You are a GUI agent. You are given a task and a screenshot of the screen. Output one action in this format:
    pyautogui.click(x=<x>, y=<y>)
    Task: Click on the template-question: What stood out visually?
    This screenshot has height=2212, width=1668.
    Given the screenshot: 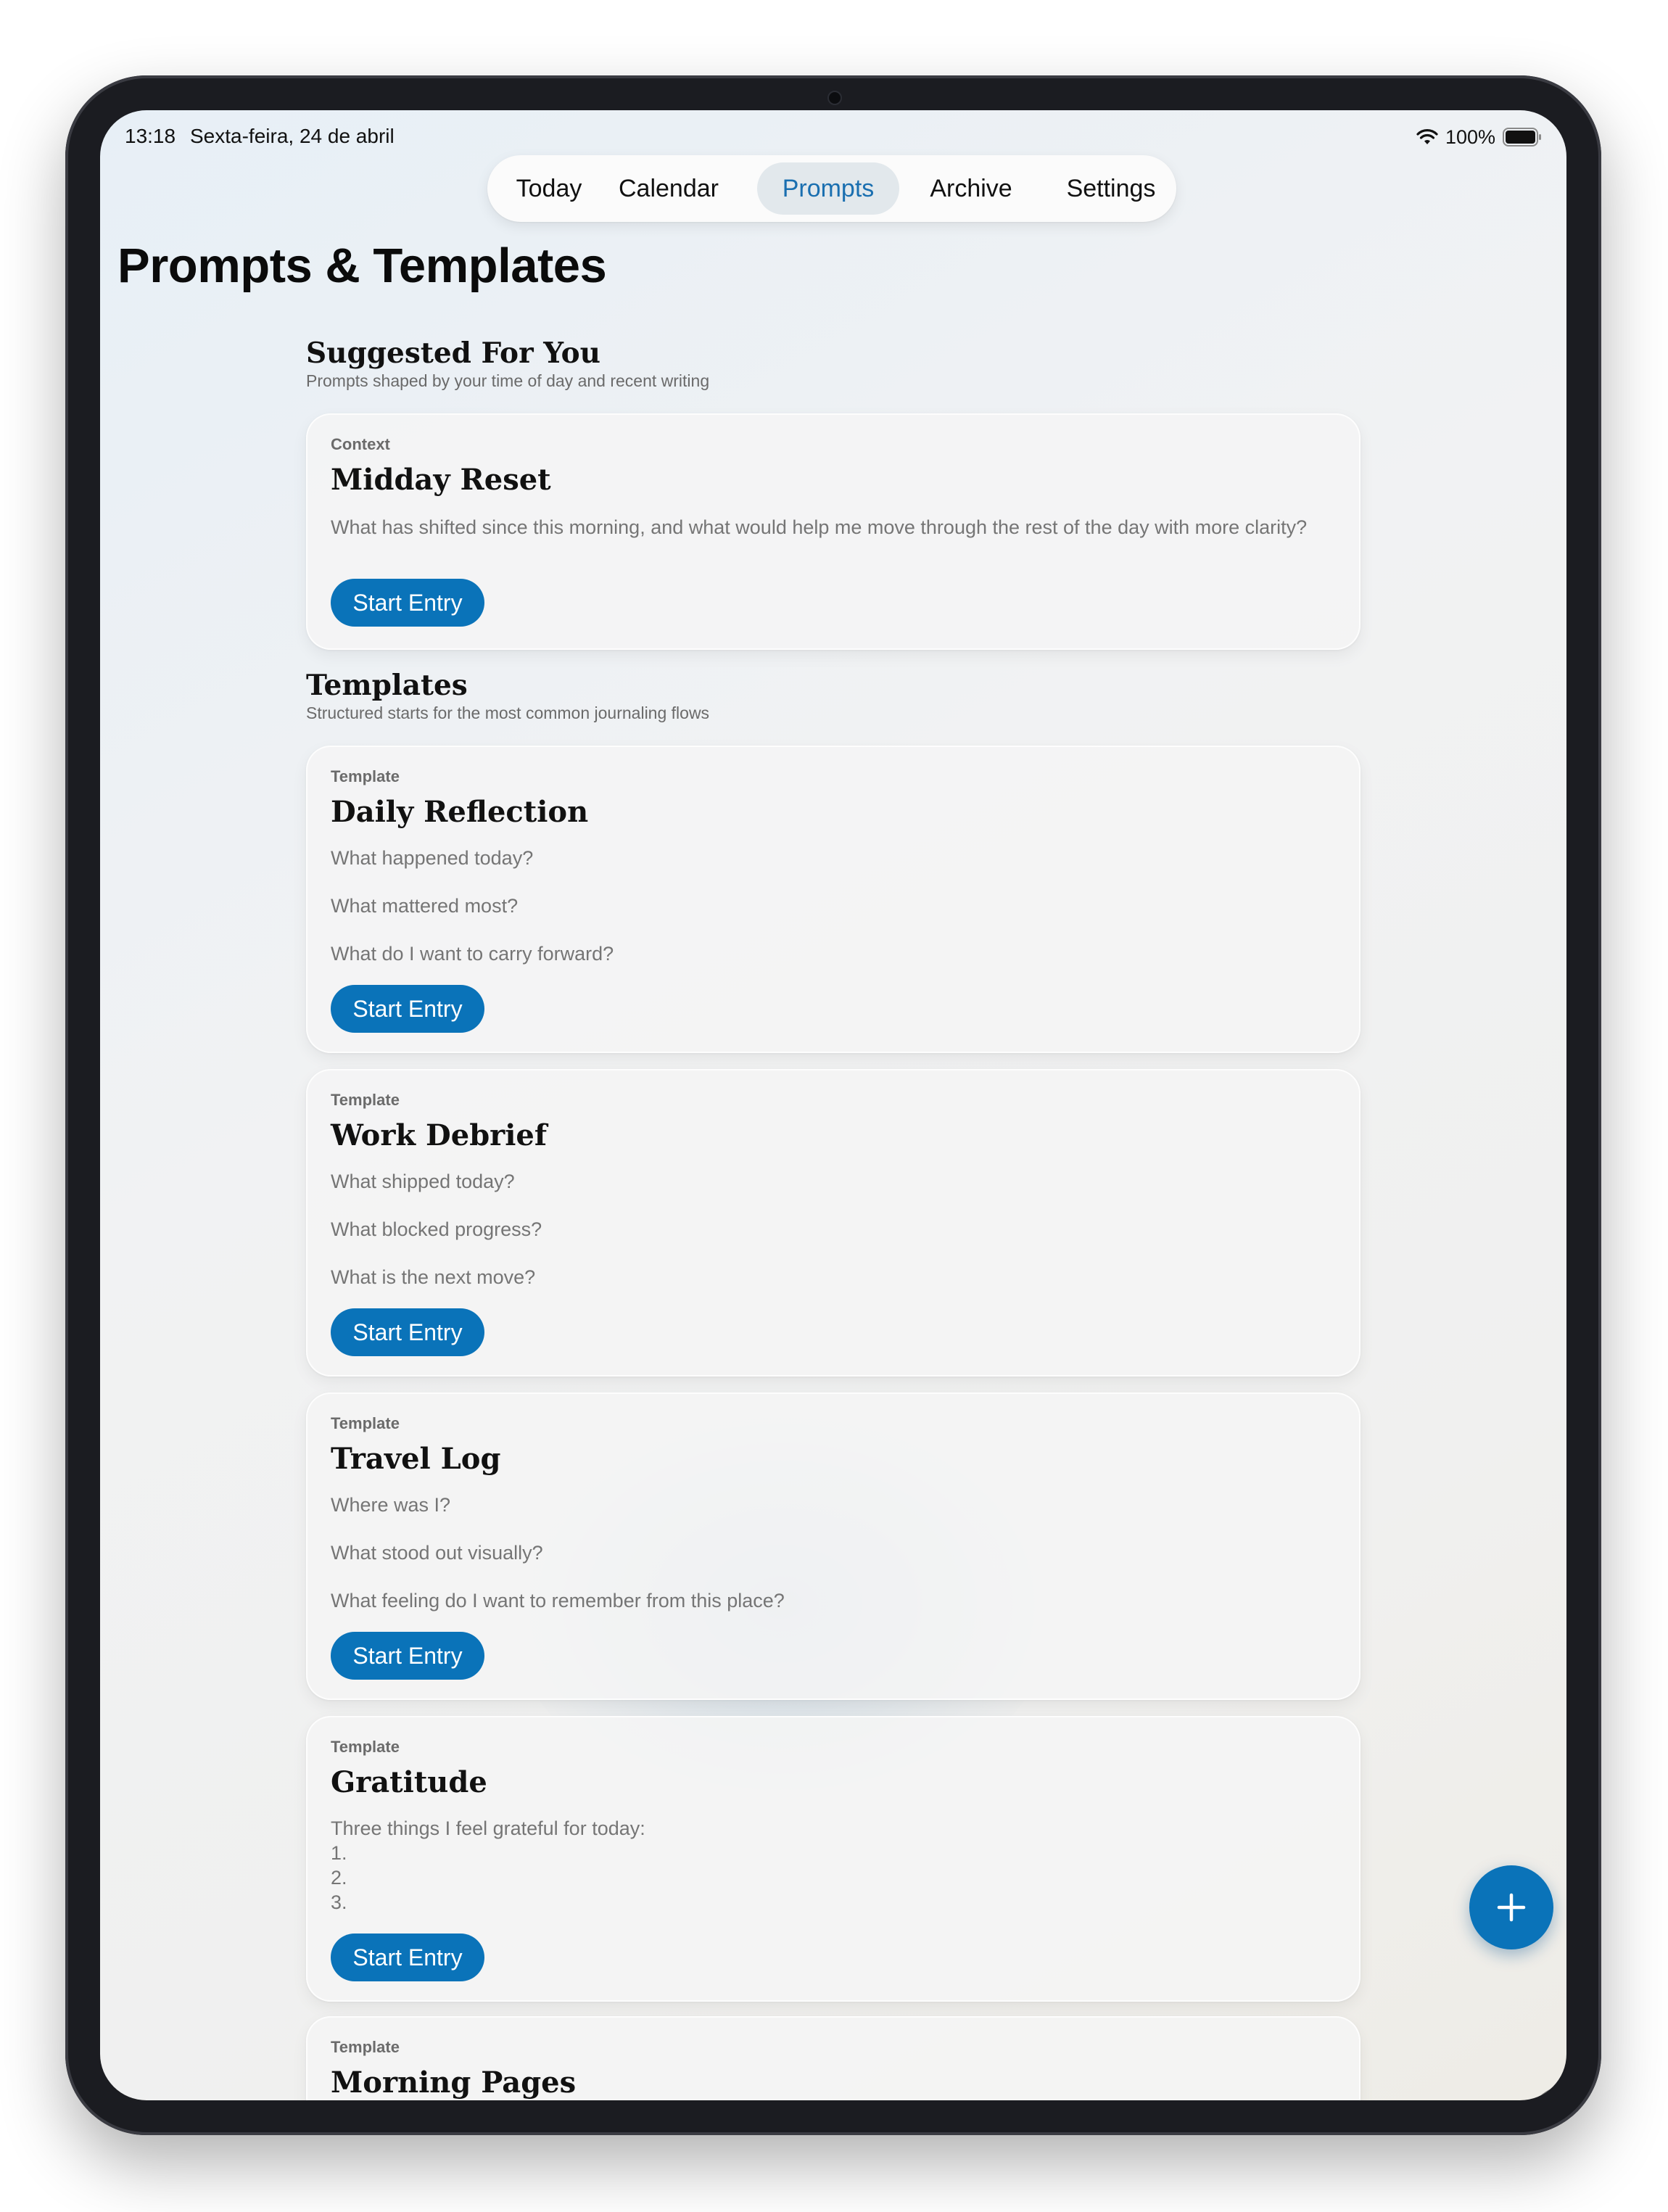 What is the action you would take?
    pyautogui.click(x=437, y=1553)
    